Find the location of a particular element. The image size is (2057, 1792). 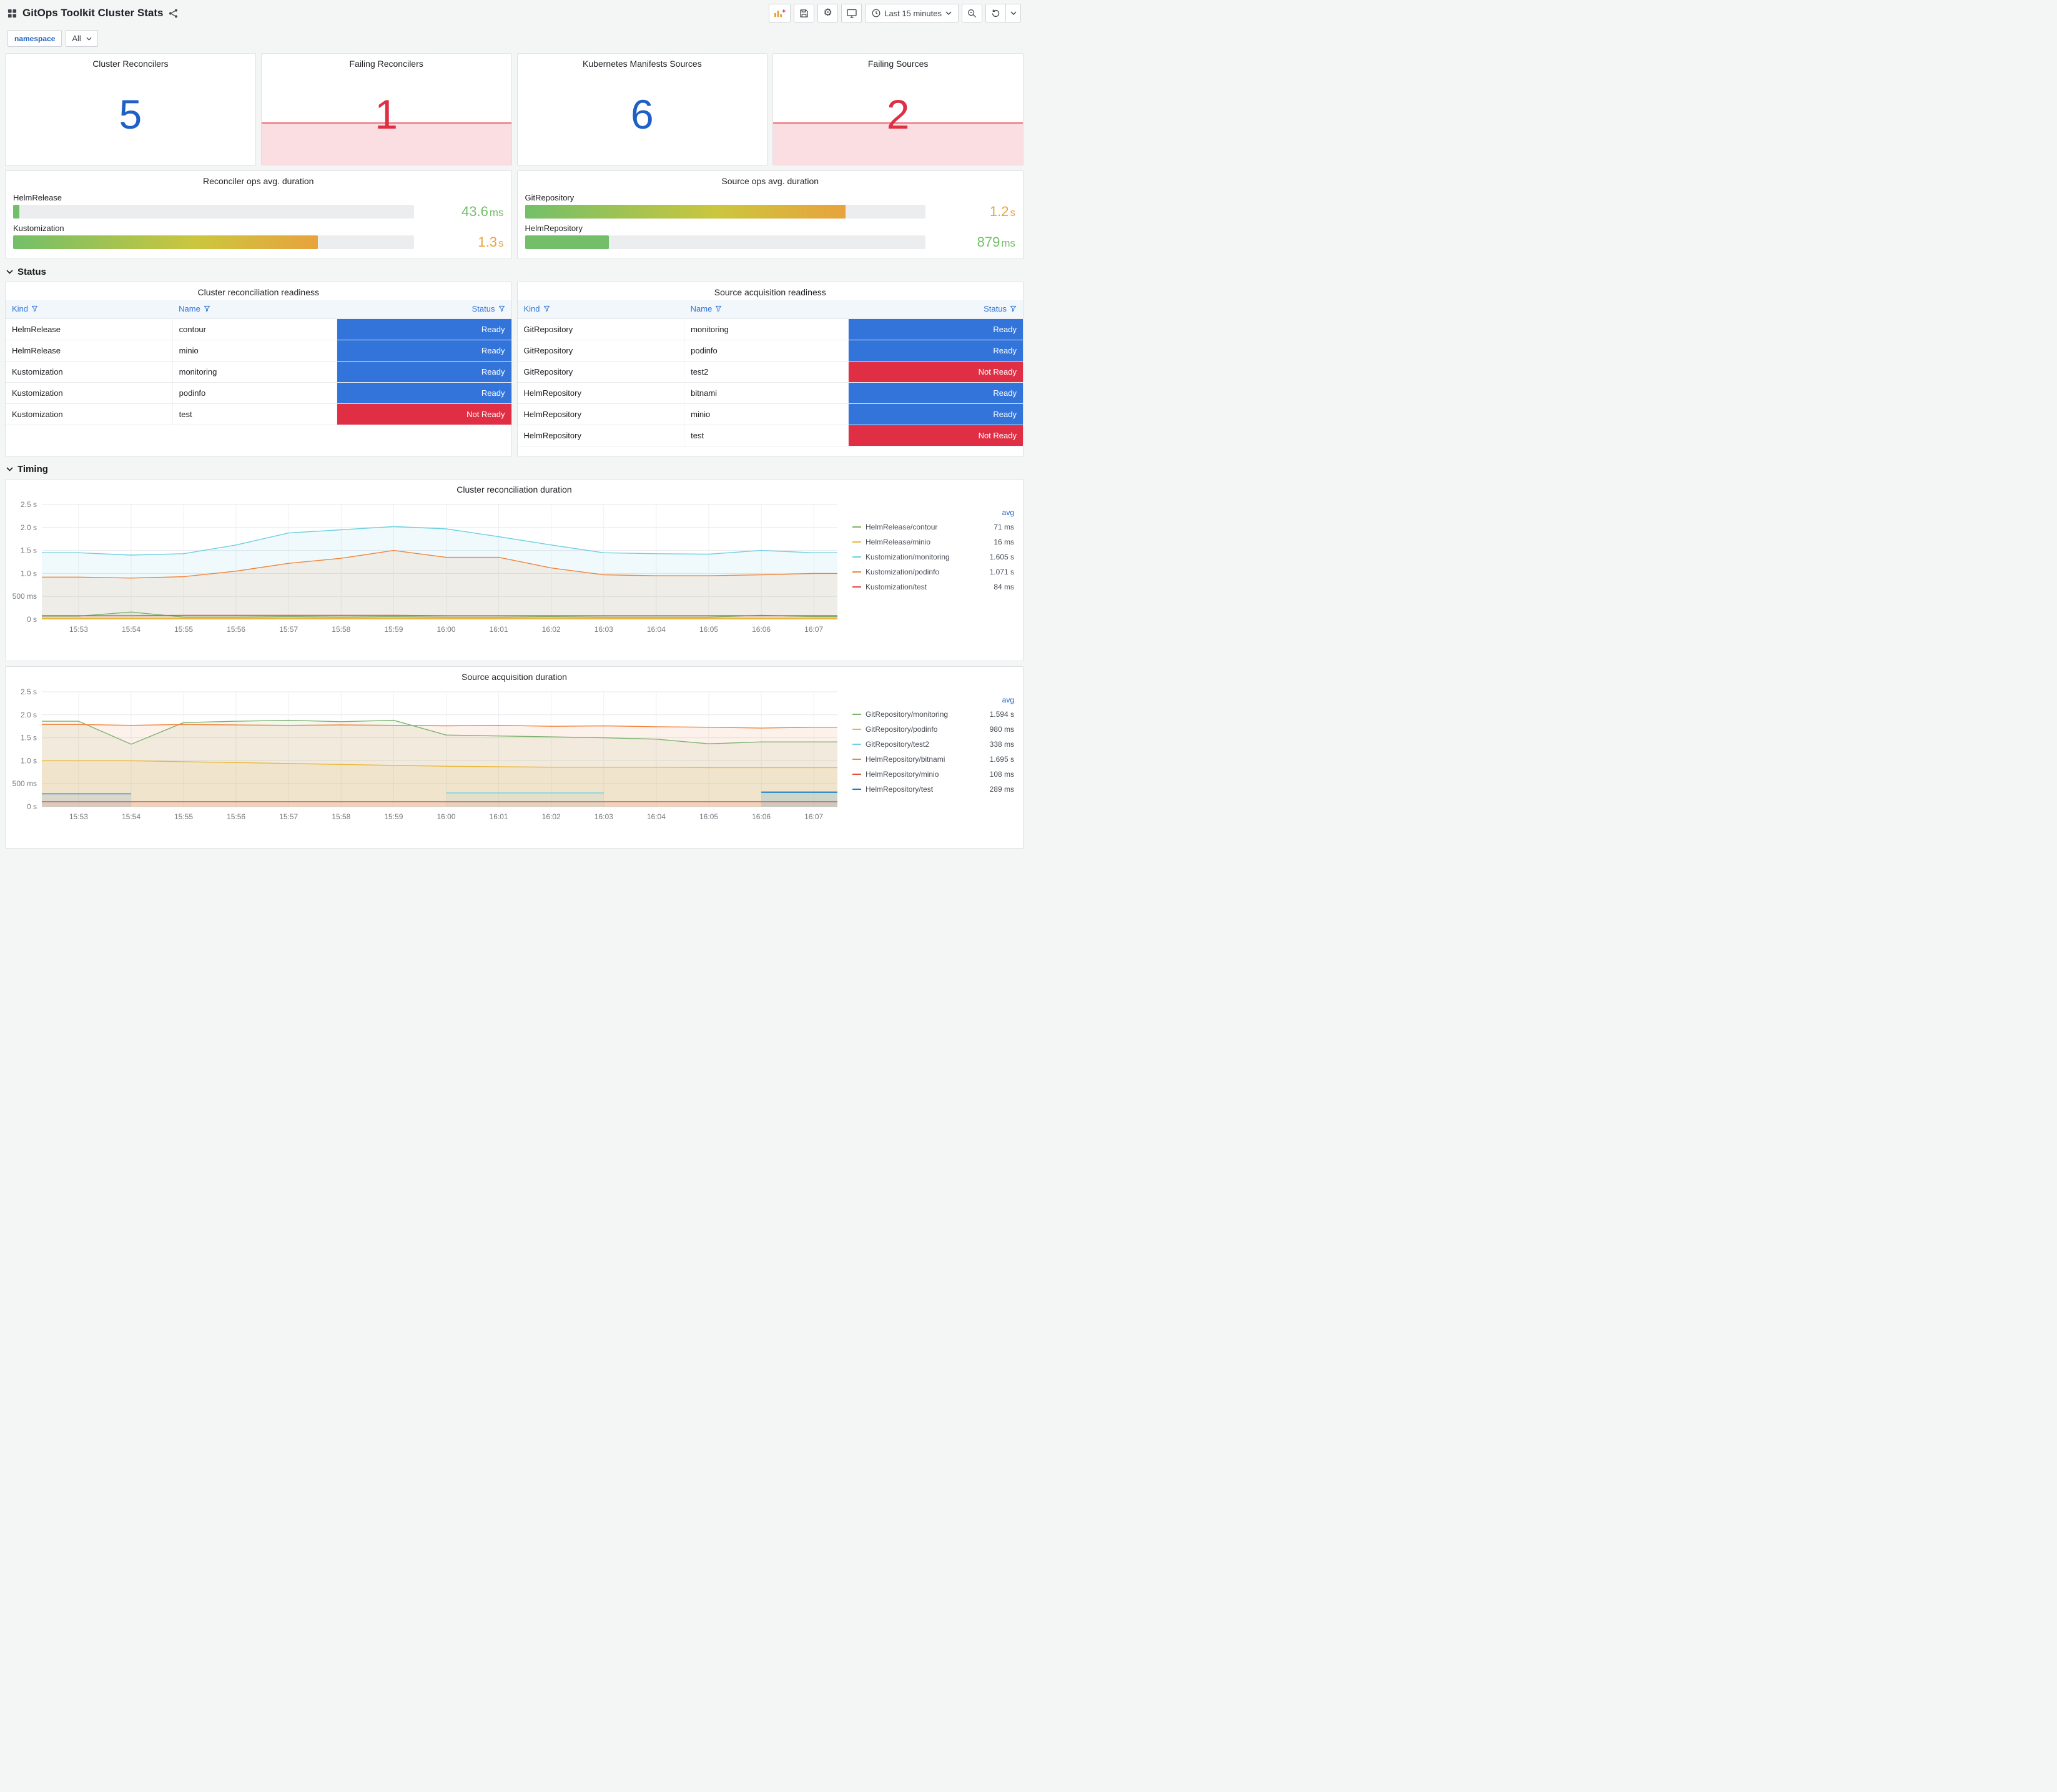

table-row: HelmRepository minio Ready is located at coordinates (770, 414).